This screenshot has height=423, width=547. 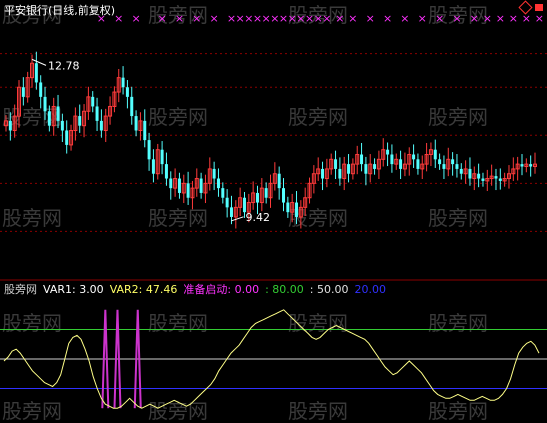 I want to click on indicator-reference-lines, so click(x=273, y=359).